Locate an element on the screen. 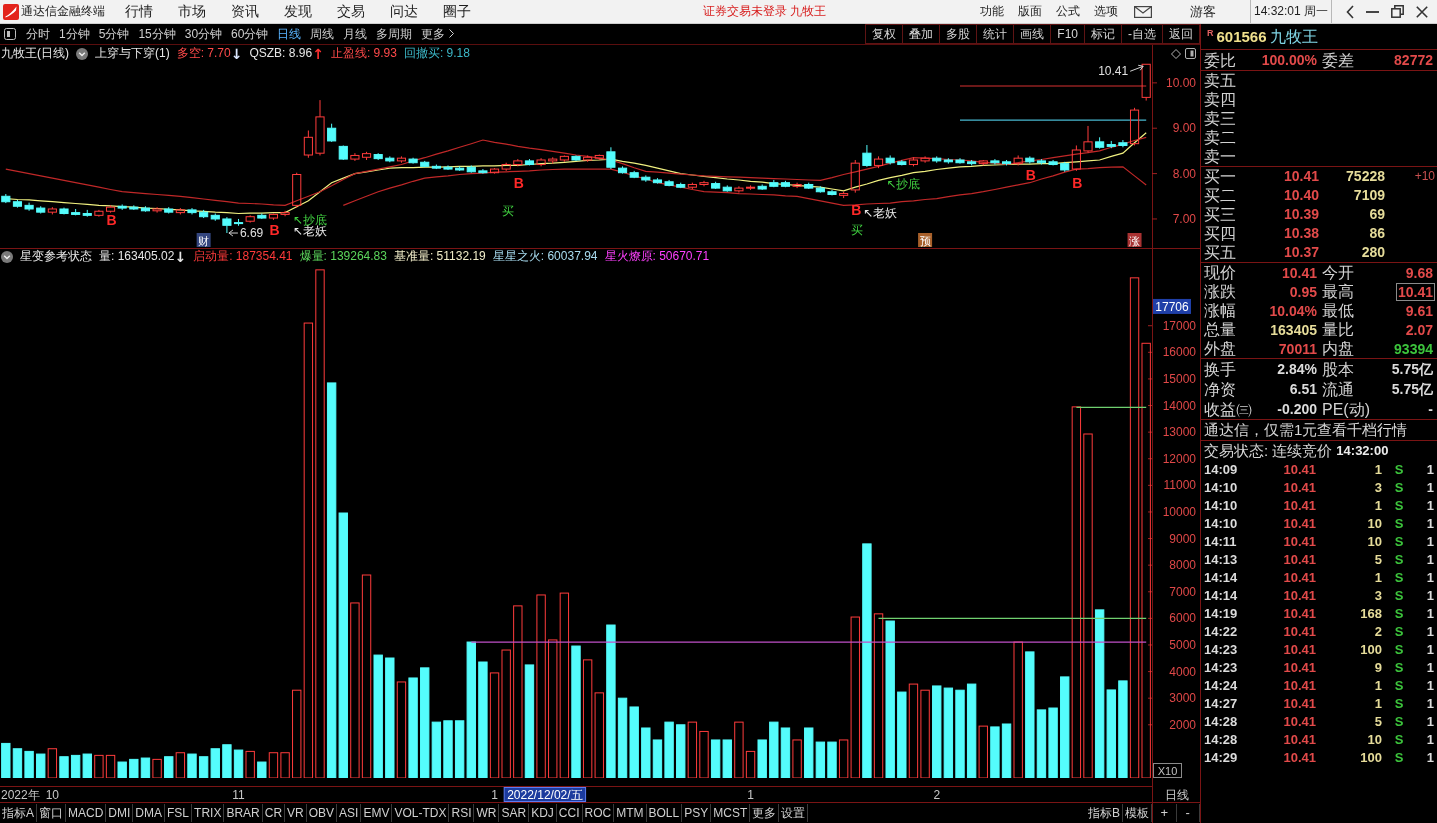  indicator-name: 上穿与下穿(1) is located at coordinates (132, 53).